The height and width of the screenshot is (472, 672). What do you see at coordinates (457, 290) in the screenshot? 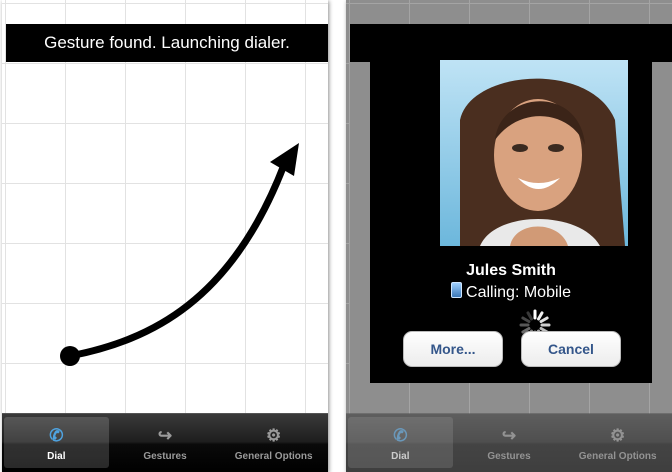
I see `mobile-phone-icon` at bounding box center [457, 290].